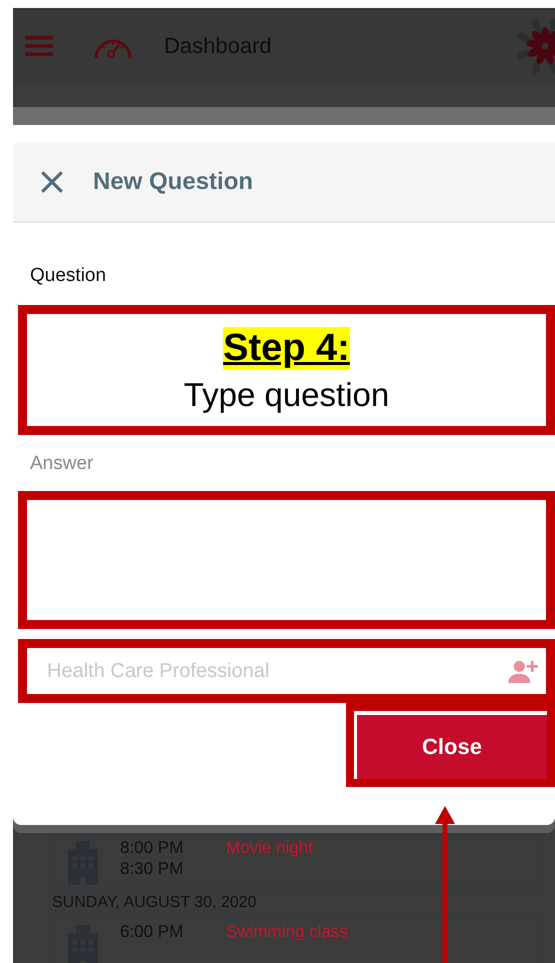 Image resolution: width=555 pixels, height=963 pixels. I want to click on person-add-icon, so click(523, 671).